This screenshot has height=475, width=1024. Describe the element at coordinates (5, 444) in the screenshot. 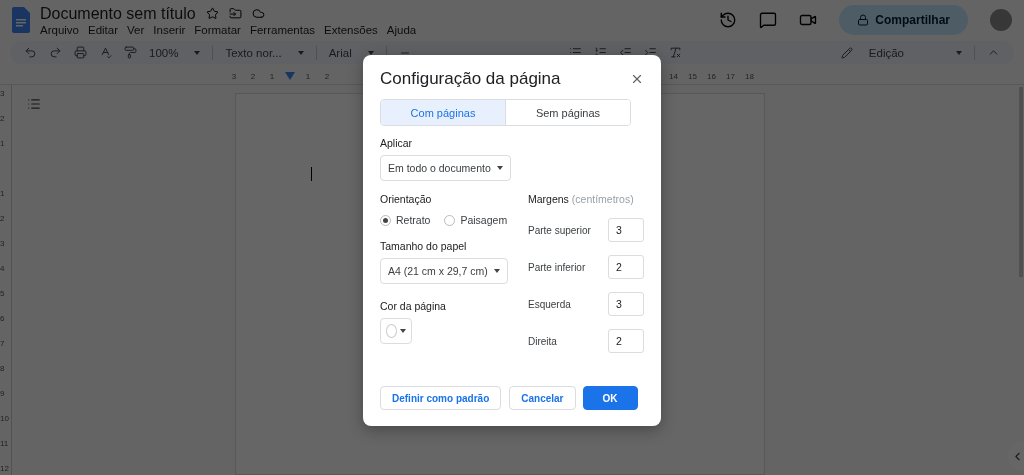

I see `ruler-number: 11` at that location.